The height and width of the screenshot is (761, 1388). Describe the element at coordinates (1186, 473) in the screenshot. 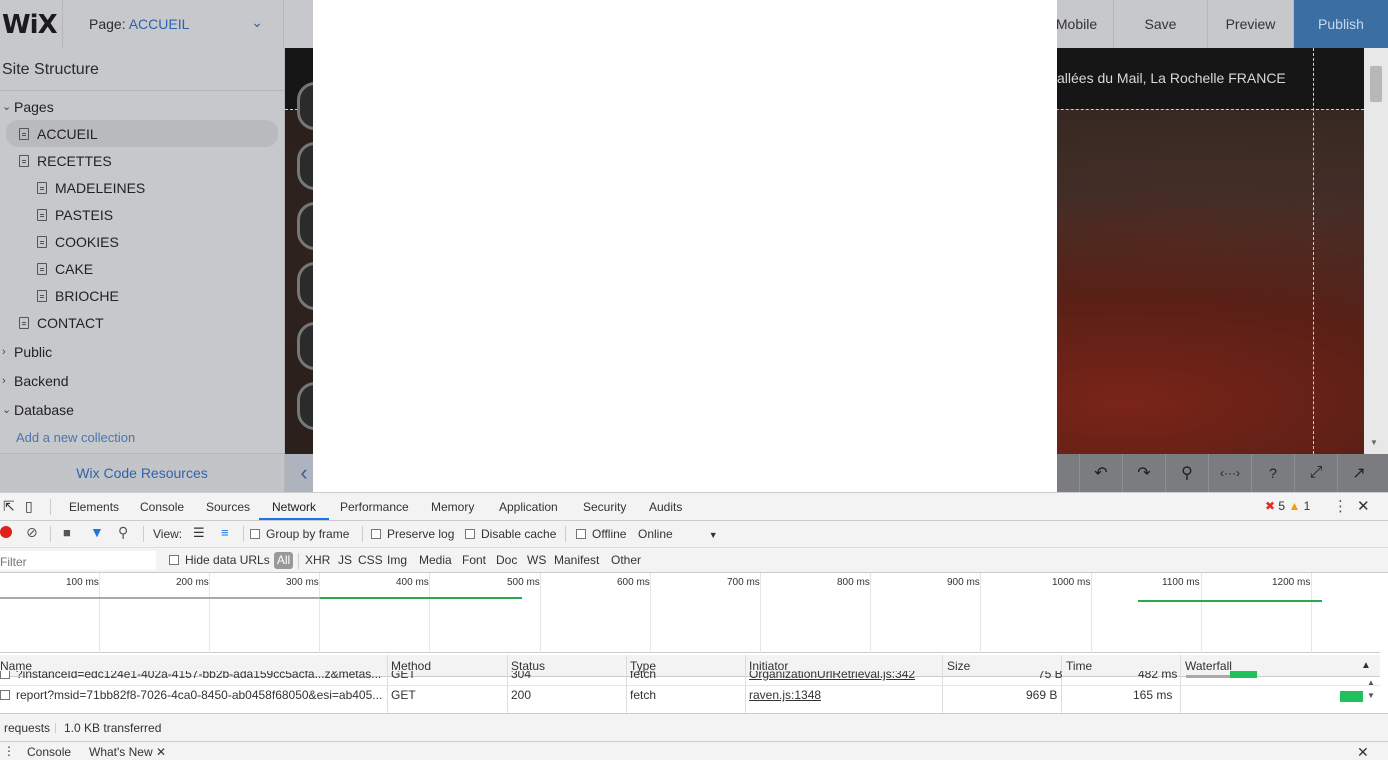

I see `zoom-icon: ⚲` at that location.